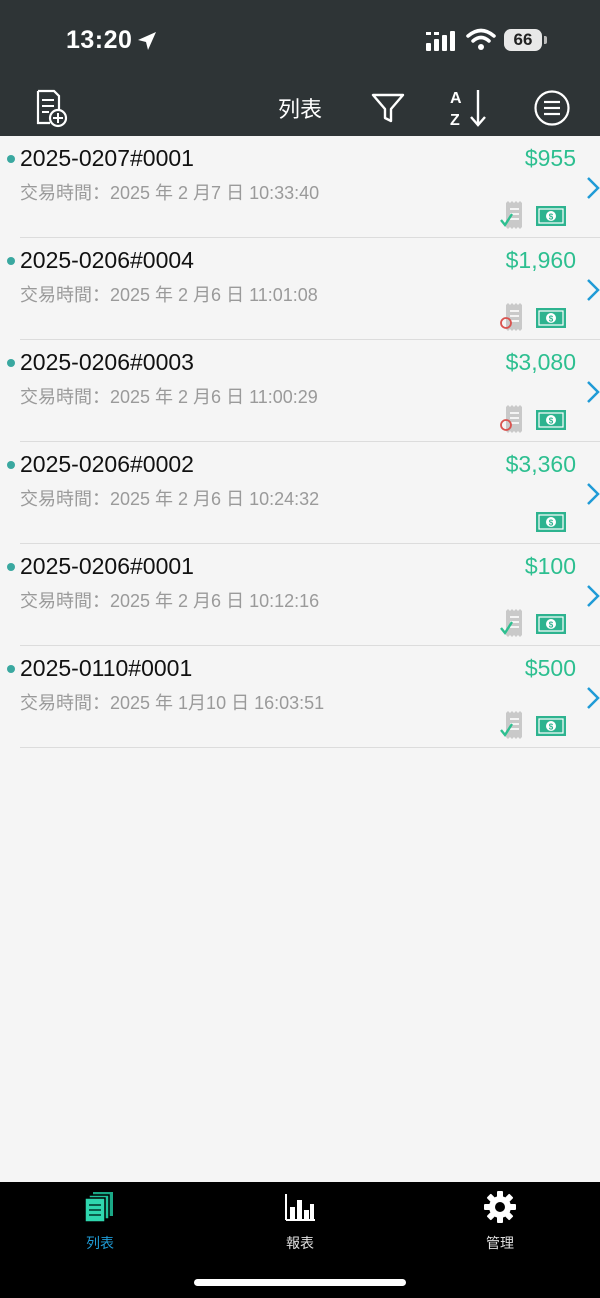  Describe the element at coordinates (107, 464) in the screenshot. I see `order-number: 2025-0206#0002` at that location.